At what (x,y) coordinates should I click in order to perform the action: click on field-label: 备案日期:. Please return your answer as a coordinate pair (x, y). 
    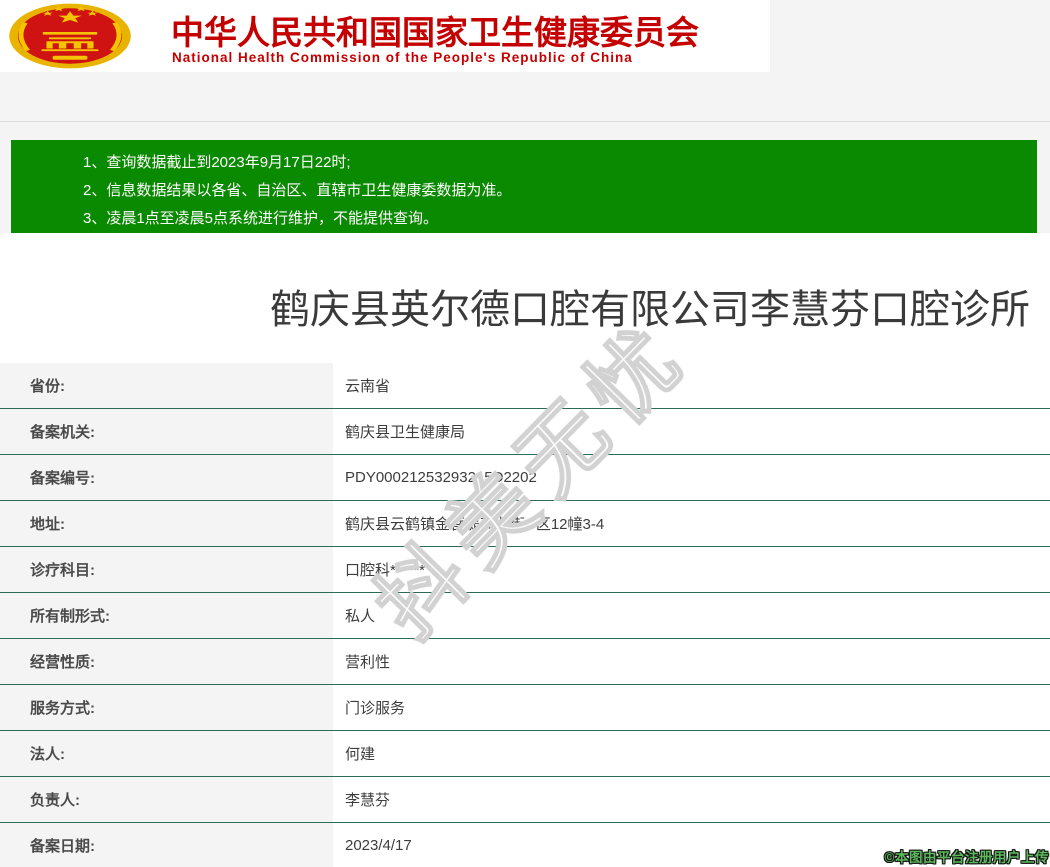
    Looking at the image, I should click on (166, 845).